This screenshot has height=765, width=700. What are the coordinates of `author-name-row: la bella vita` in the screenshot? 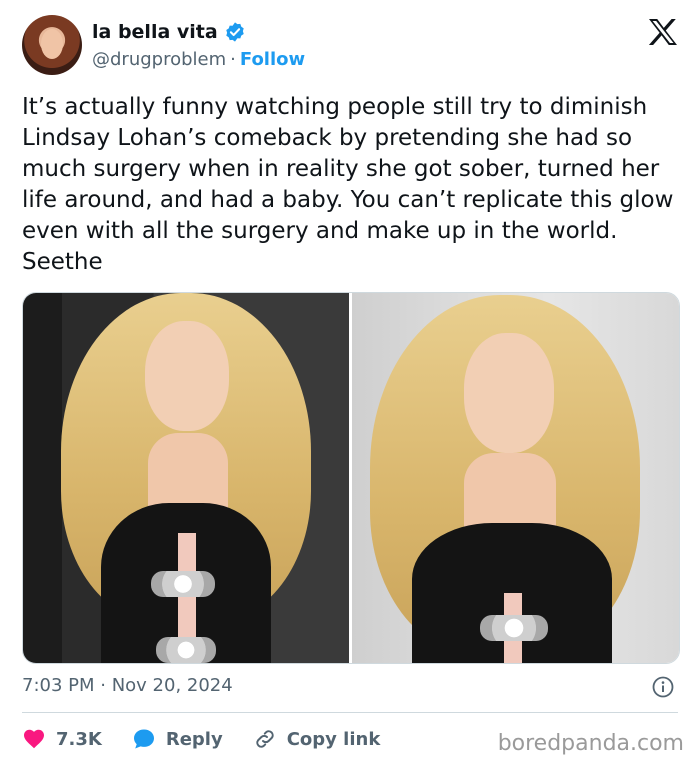 It's located at (169, 32).